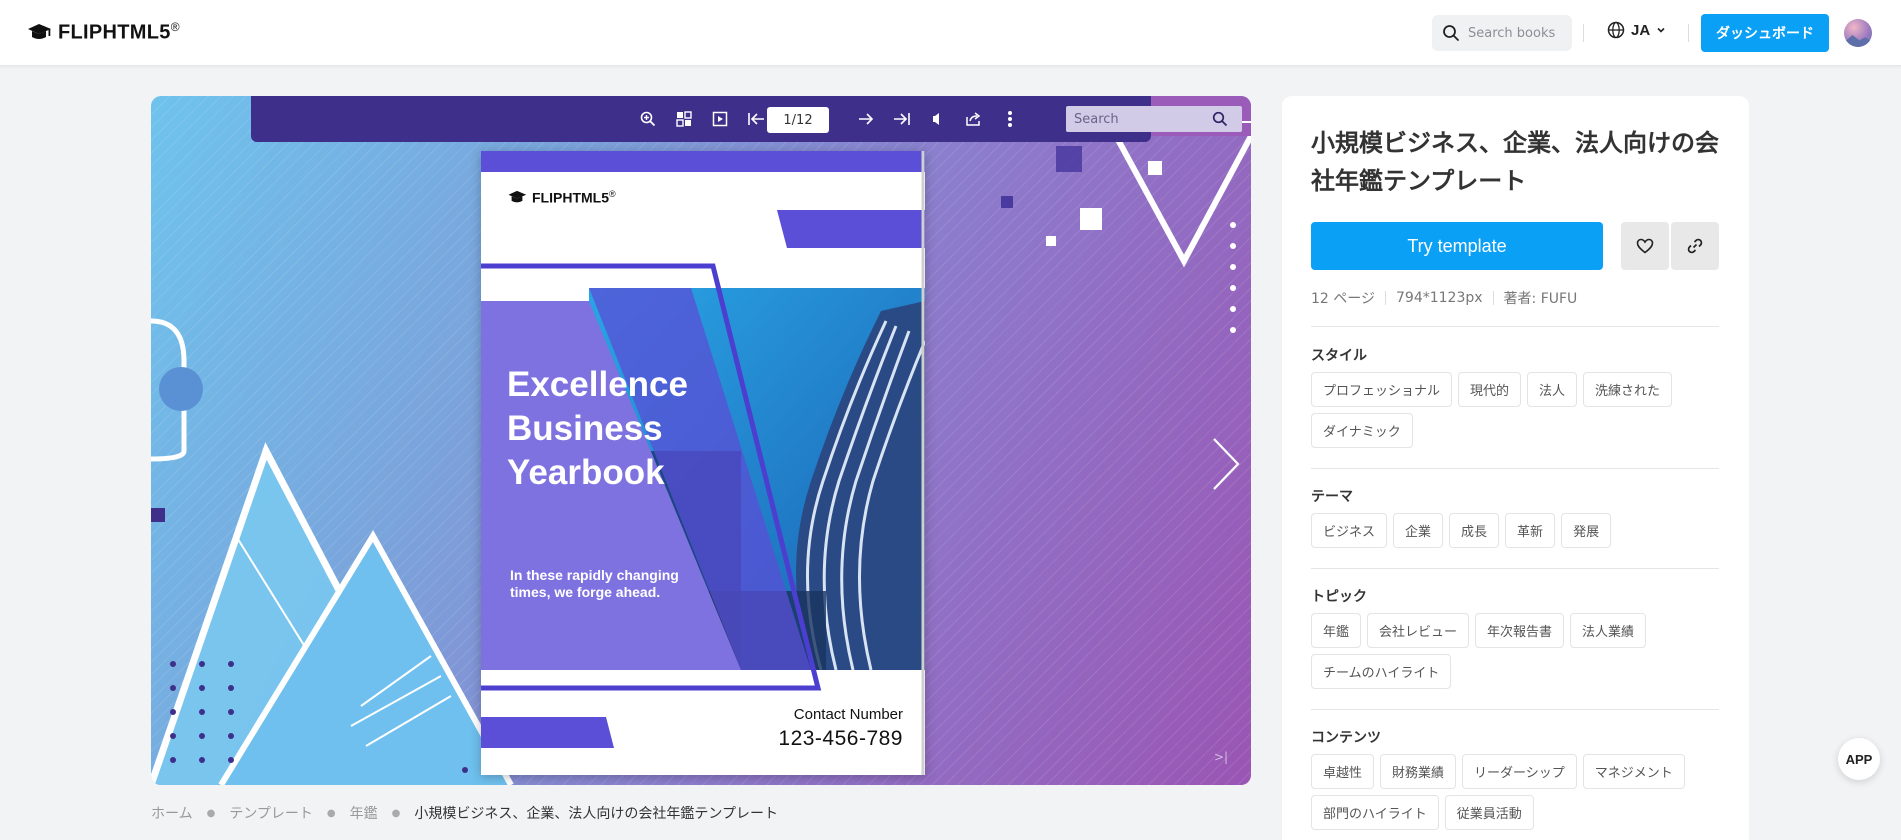 The image size is (1901, 840). What do you see at coordinates (1608, 630) in the screenshot?
I see `tag: 法人業績` at bounding box center [1608, 630].